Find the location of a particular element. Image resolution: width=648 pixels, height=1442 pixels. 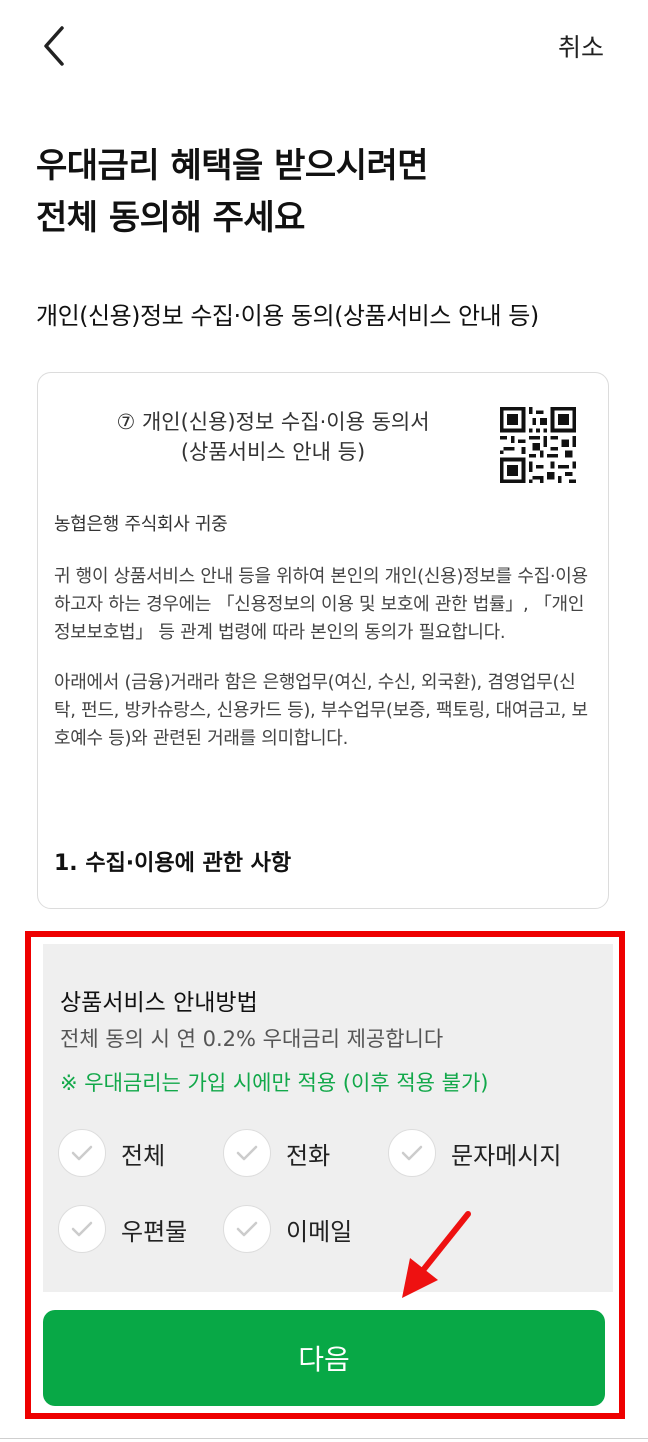

document-subheading: 1. 수집·이용에 관한 사항 is located at coordinates (173, 863).